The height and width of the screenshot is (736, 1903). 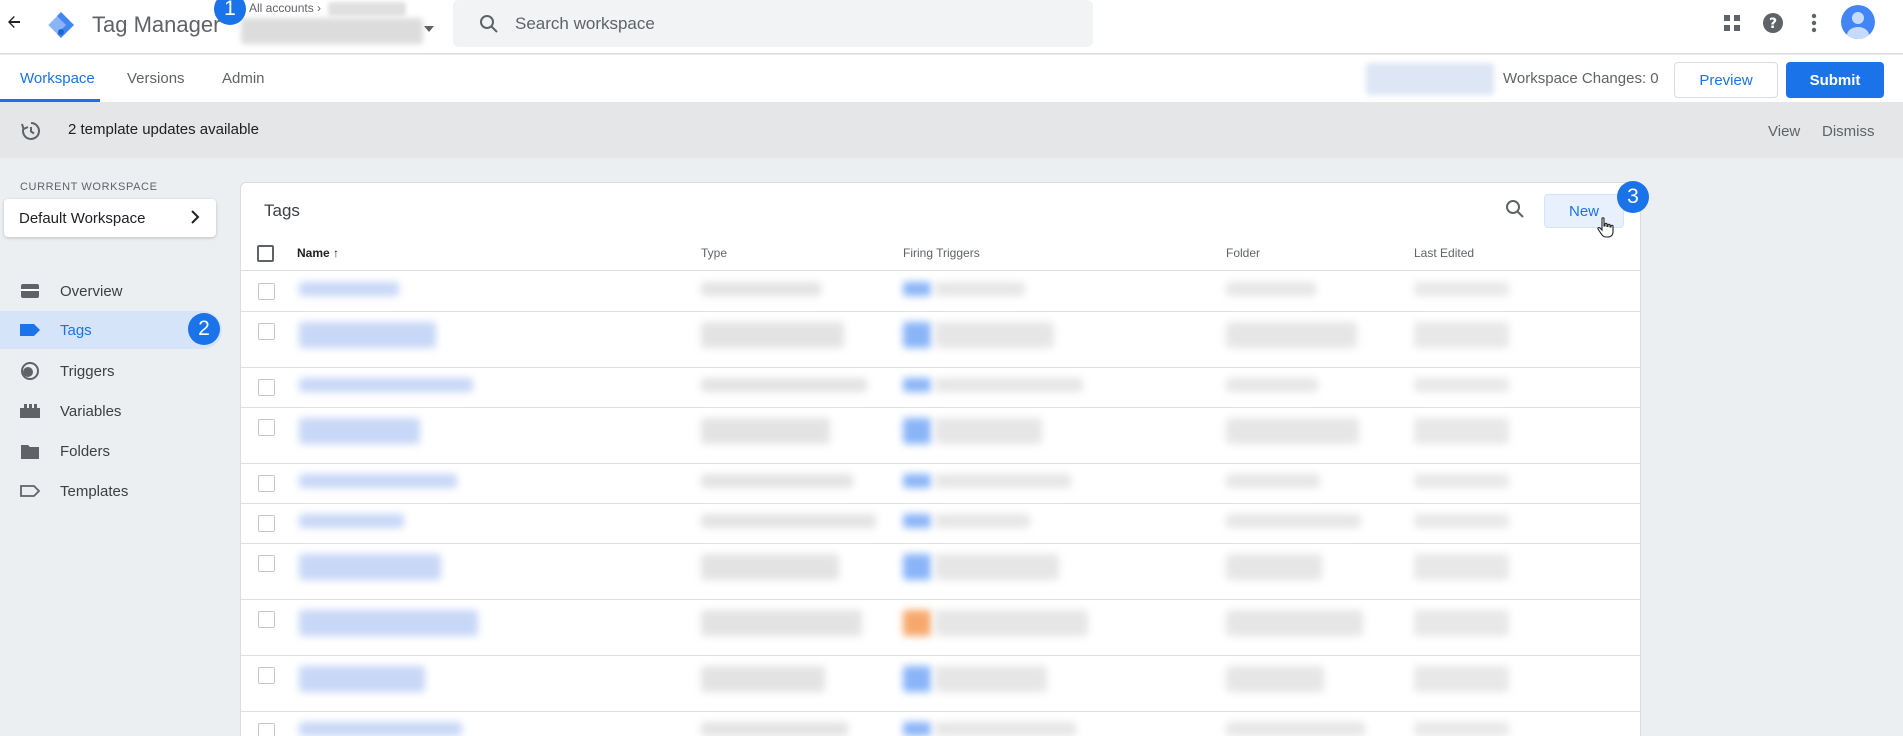 I want to click on app-title: Tag Manager, so click(x=156, y=24).